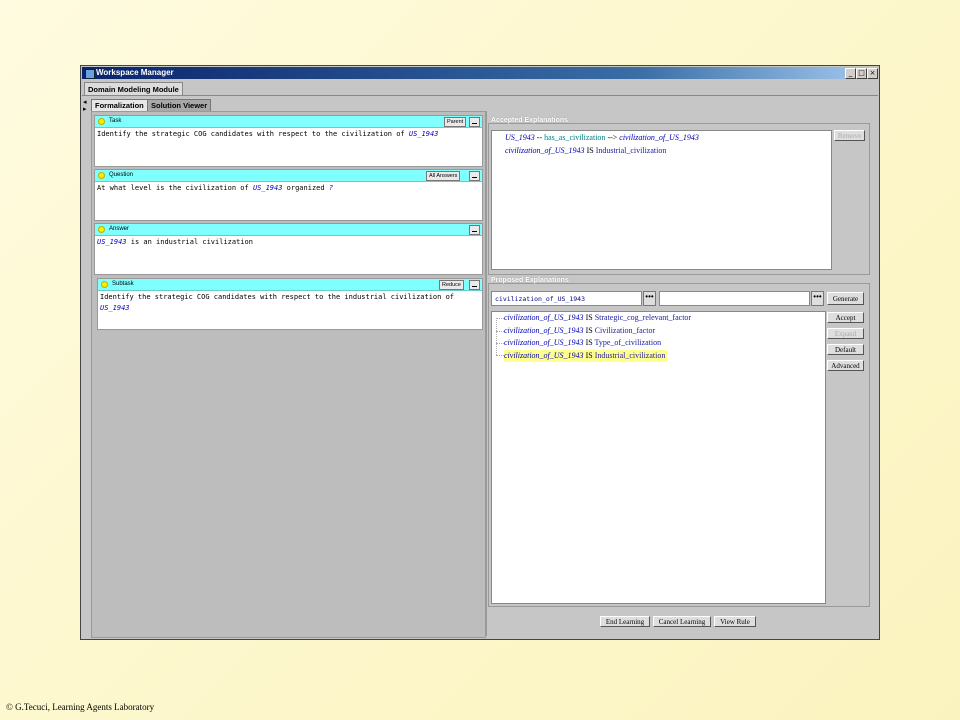  What do you see at coordinates (288, 230) in the screenshot?
I see `answer-header: Answer` at bounding box center [288, 230].